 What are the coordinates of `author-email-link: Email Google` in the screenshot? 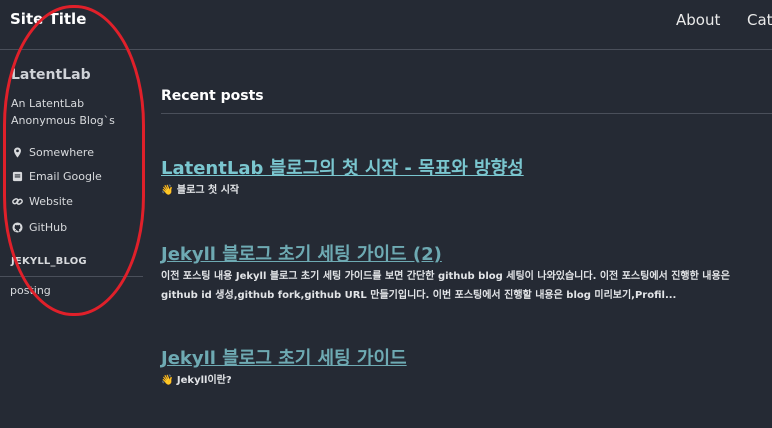 It's located at (57, 176).